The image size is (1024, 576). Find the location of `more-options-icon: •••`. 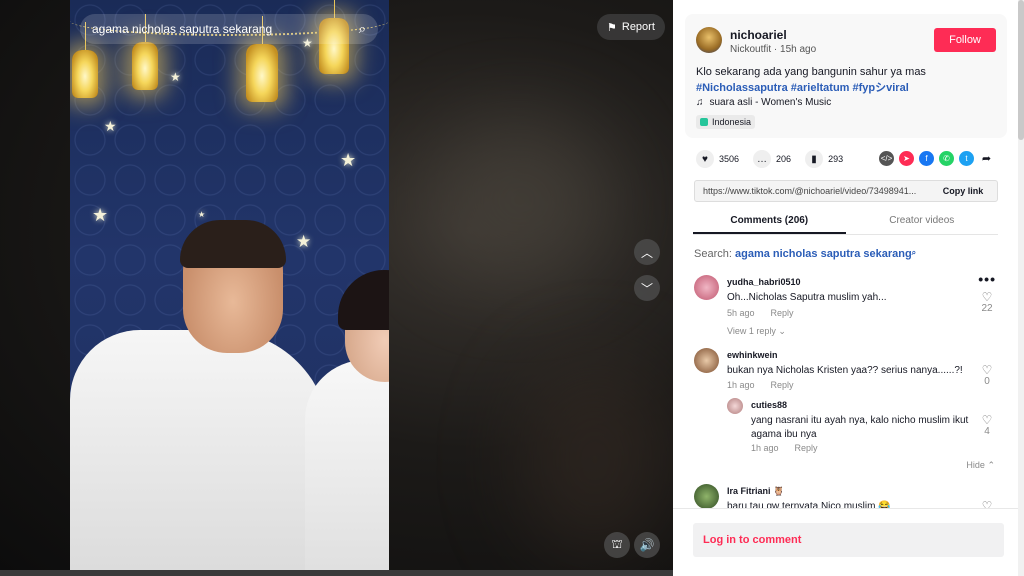

more-options-icon: ••• is located at coordinates (987, 279).